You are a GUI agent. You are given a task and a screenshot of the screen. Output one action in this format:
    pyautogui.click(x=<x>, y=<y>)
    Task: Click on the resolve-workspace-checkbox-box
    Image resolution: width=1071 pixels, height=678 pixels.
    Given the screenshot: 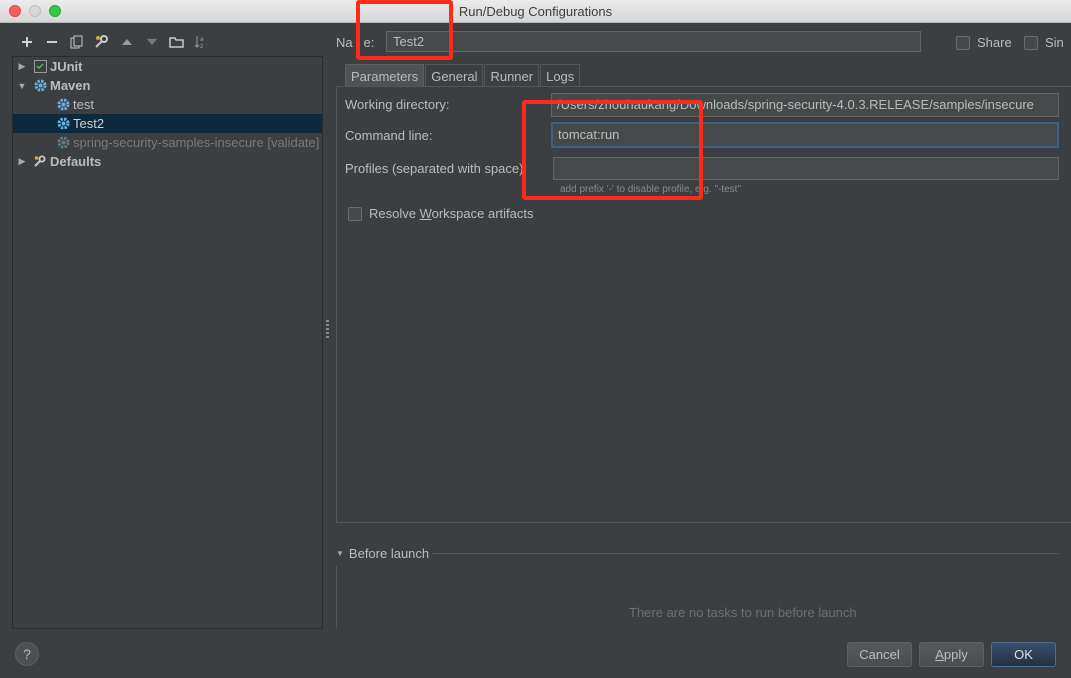 What is the action you would take?
    pyautogui.click(x=355, y=213)
    